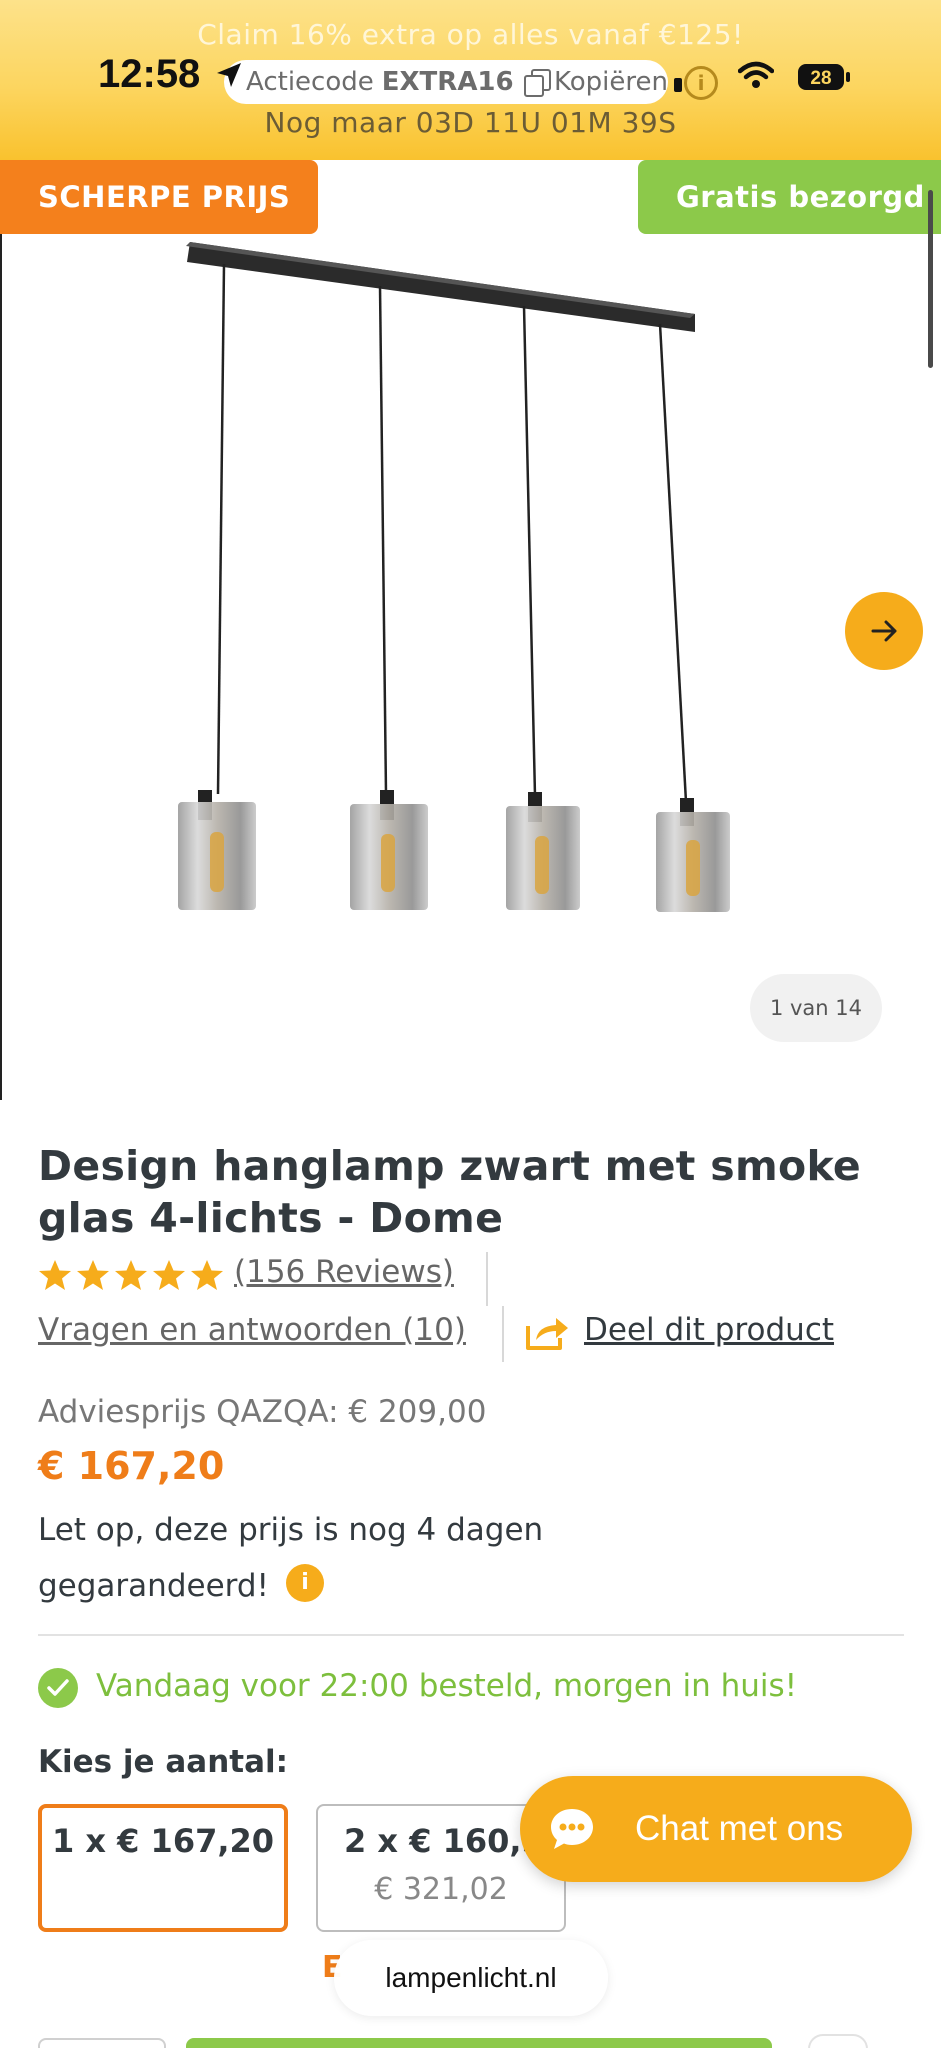  Describe the element at coordinates (441, 1889) in the screenshot. I see `quantity-option-total: € 321,02` at that location.